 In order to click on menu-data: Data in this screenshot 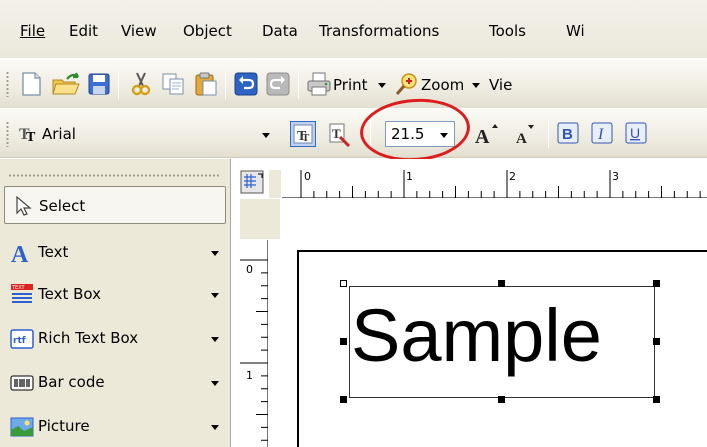, I will do `click(280, 31)`.